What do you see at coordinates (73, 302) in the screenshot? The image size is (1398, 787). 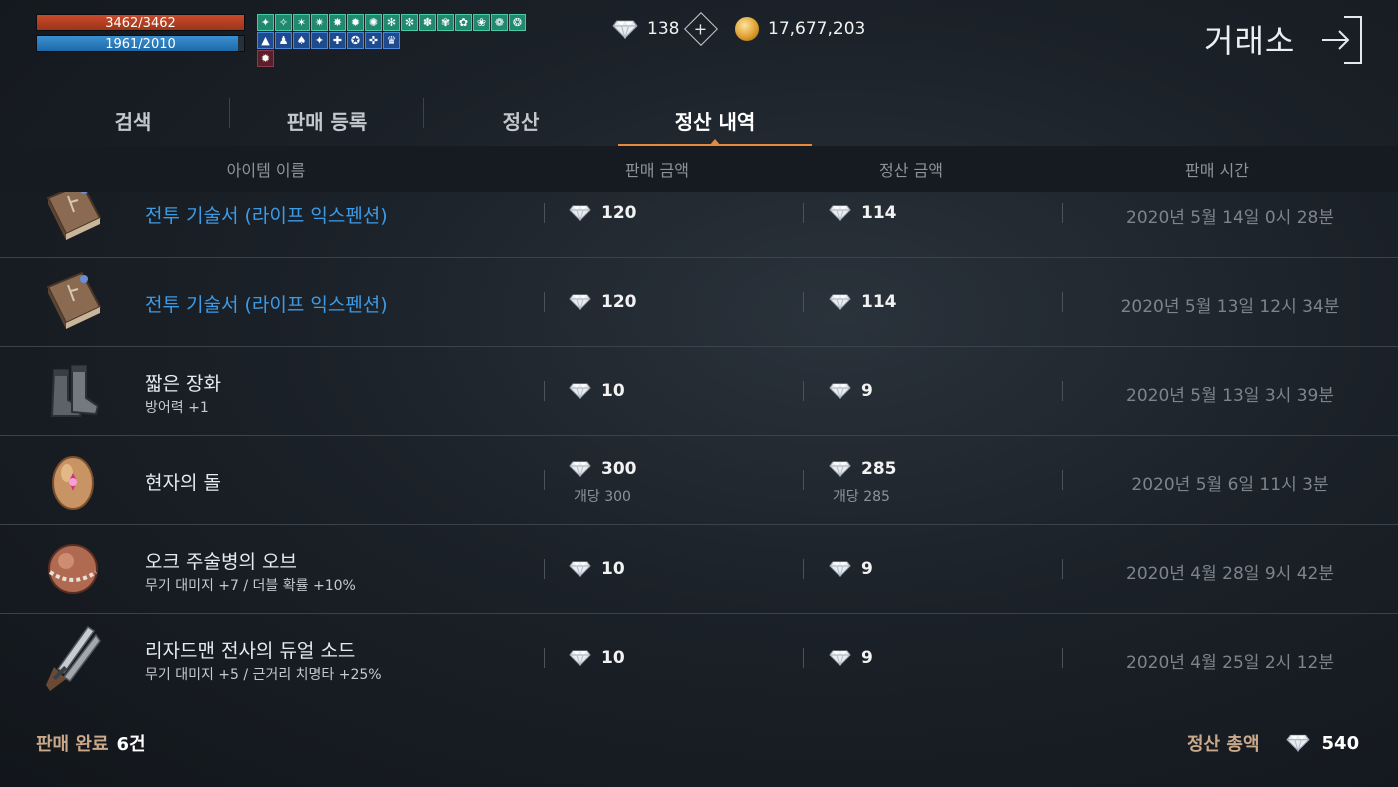 I see `skill-book-icon` at bounding box center [73, 302].